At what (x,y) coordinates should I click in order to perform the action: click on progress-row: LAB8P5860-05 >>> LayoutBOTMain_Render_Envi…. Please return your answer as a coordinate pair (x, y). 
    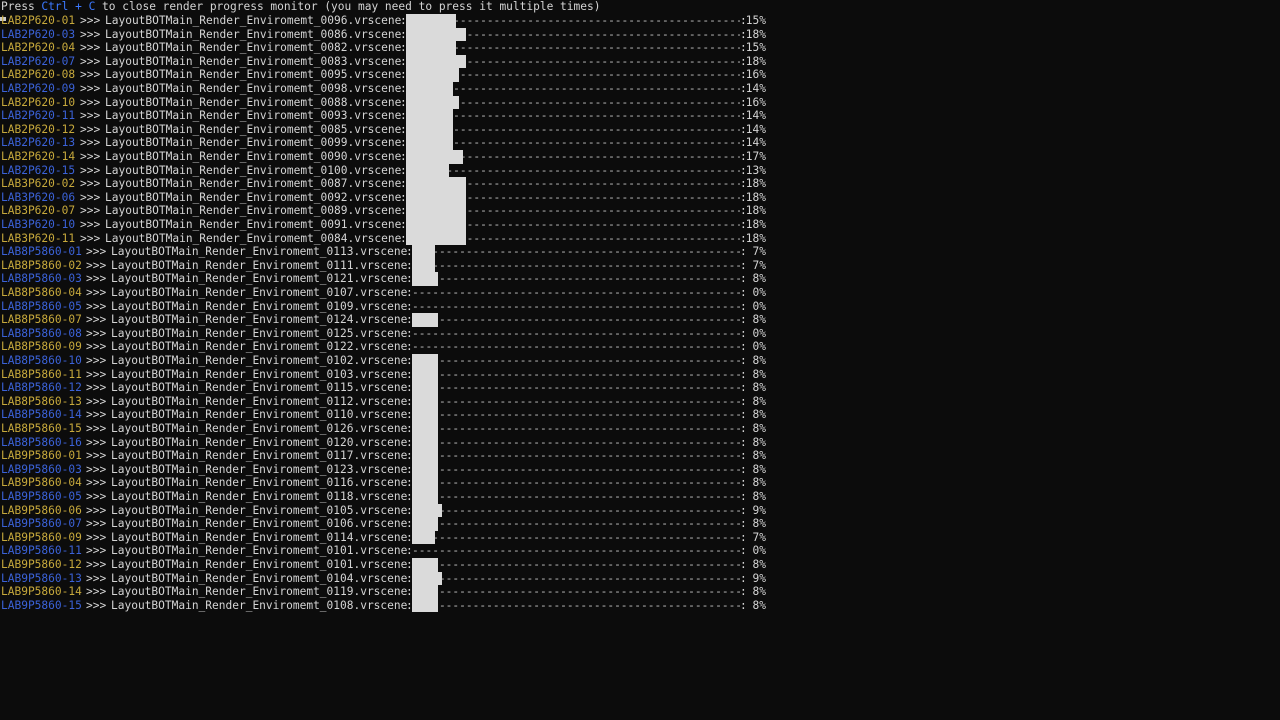
    Looking at the image, I should click on (390, 307).